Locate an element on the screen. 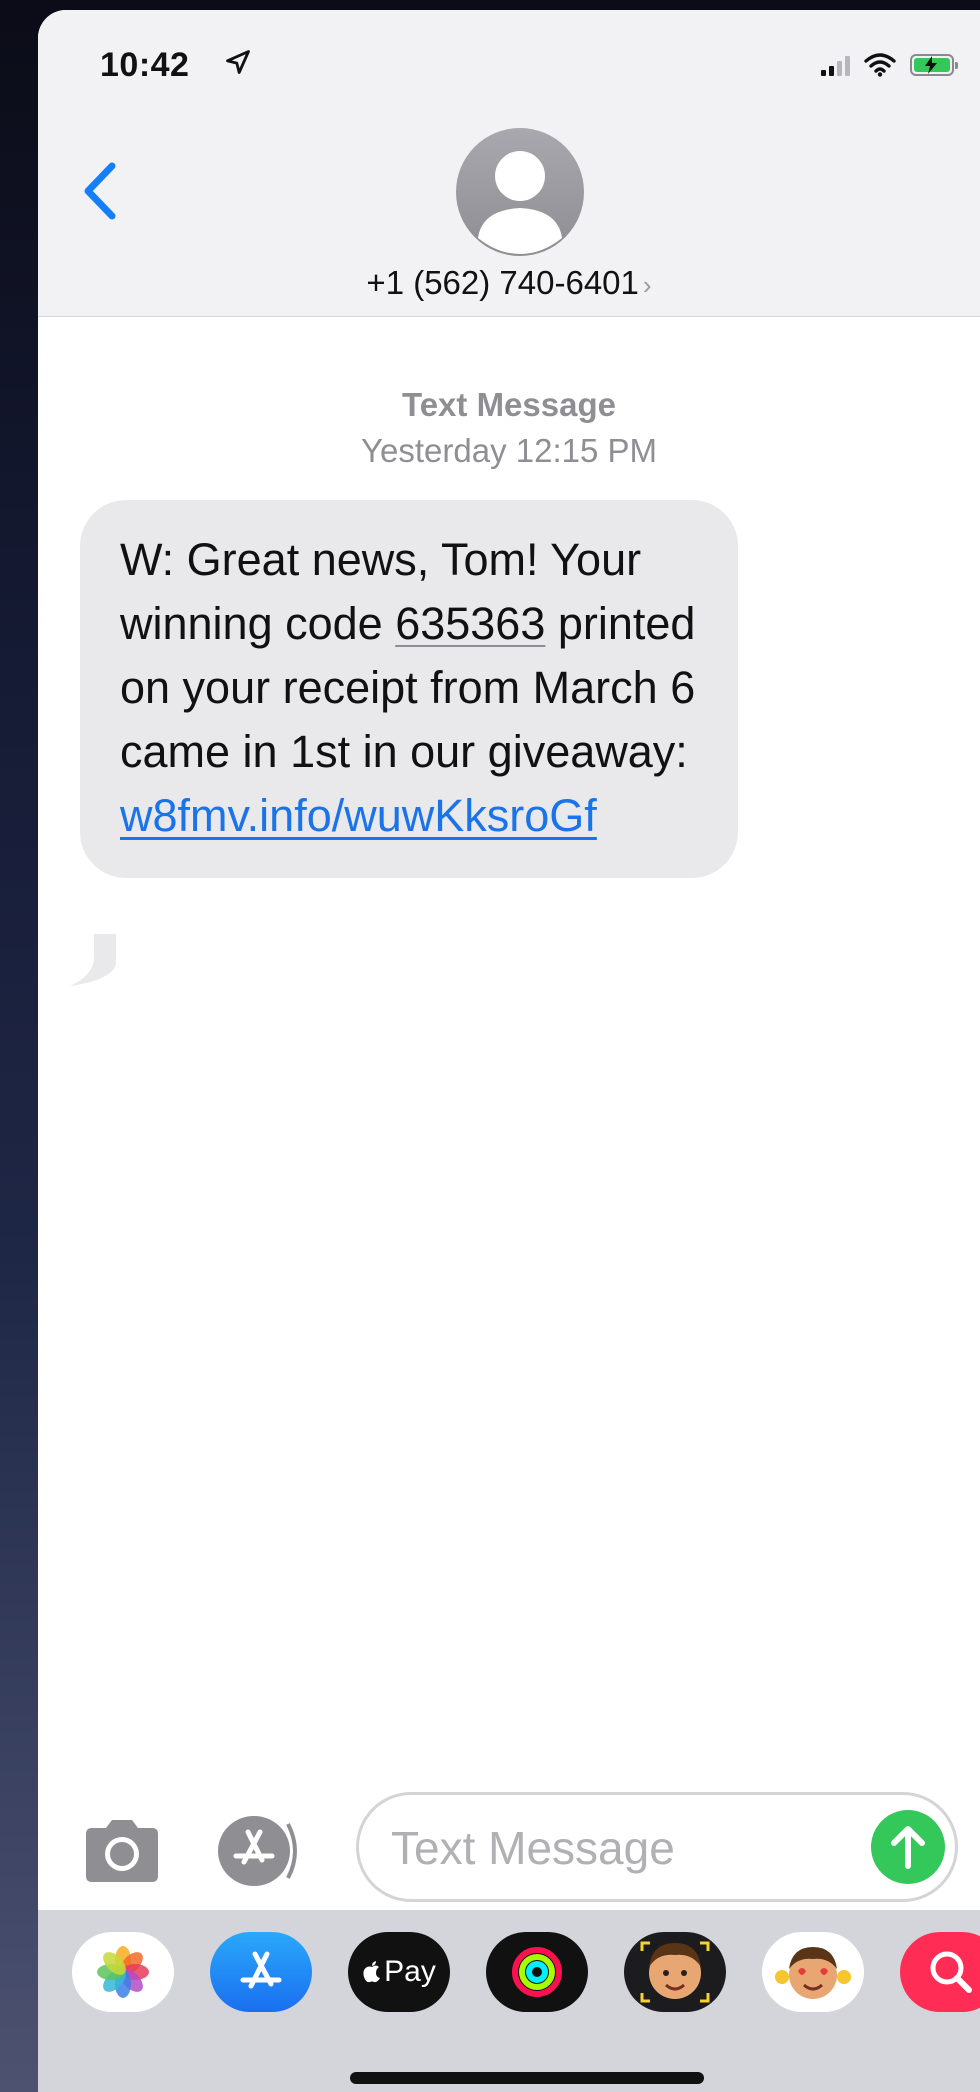  contact-avatar is located at coordinates (520, 192).